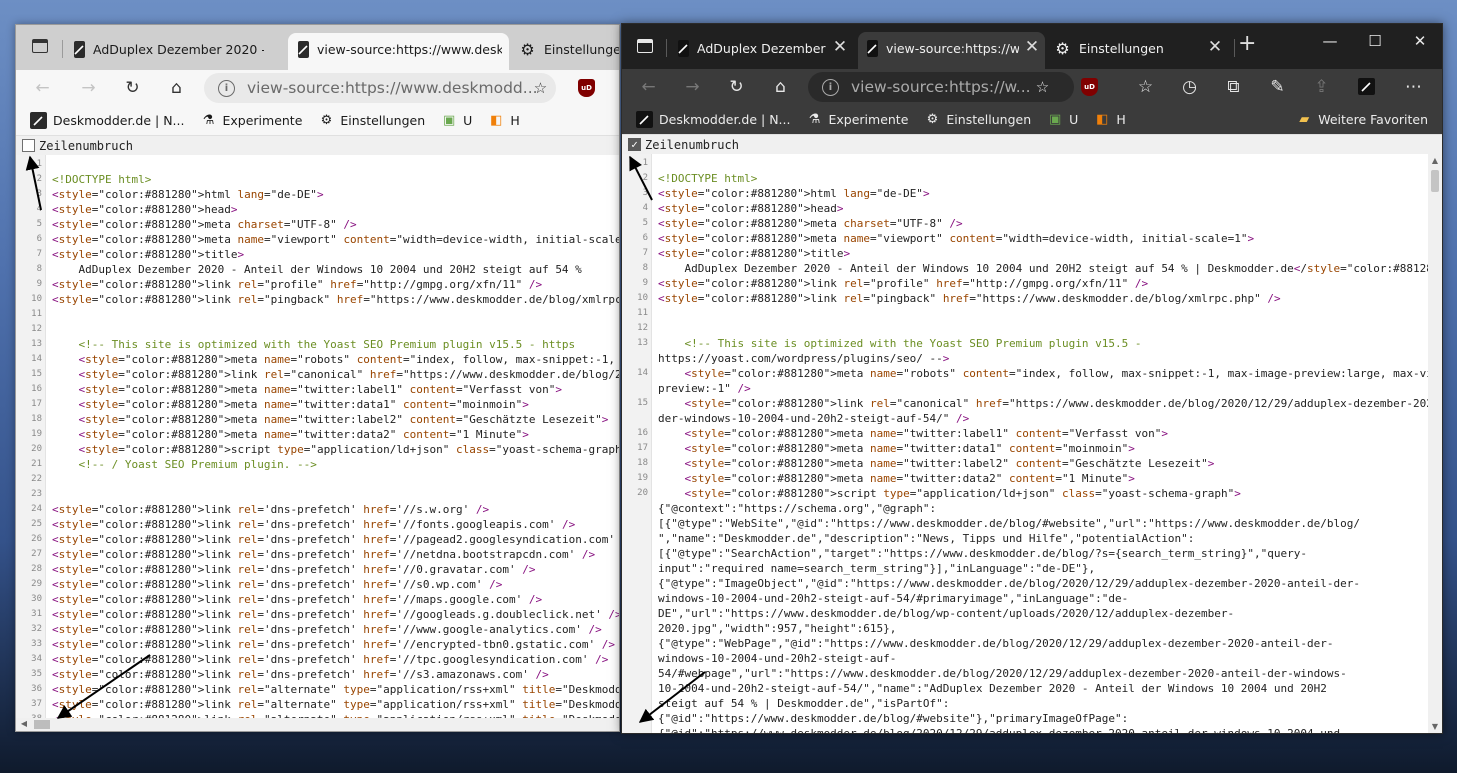  Describe the element at coordinates (634, 144) in the screenshot. I see `line-wrap-checkbox: ✓` at that location.